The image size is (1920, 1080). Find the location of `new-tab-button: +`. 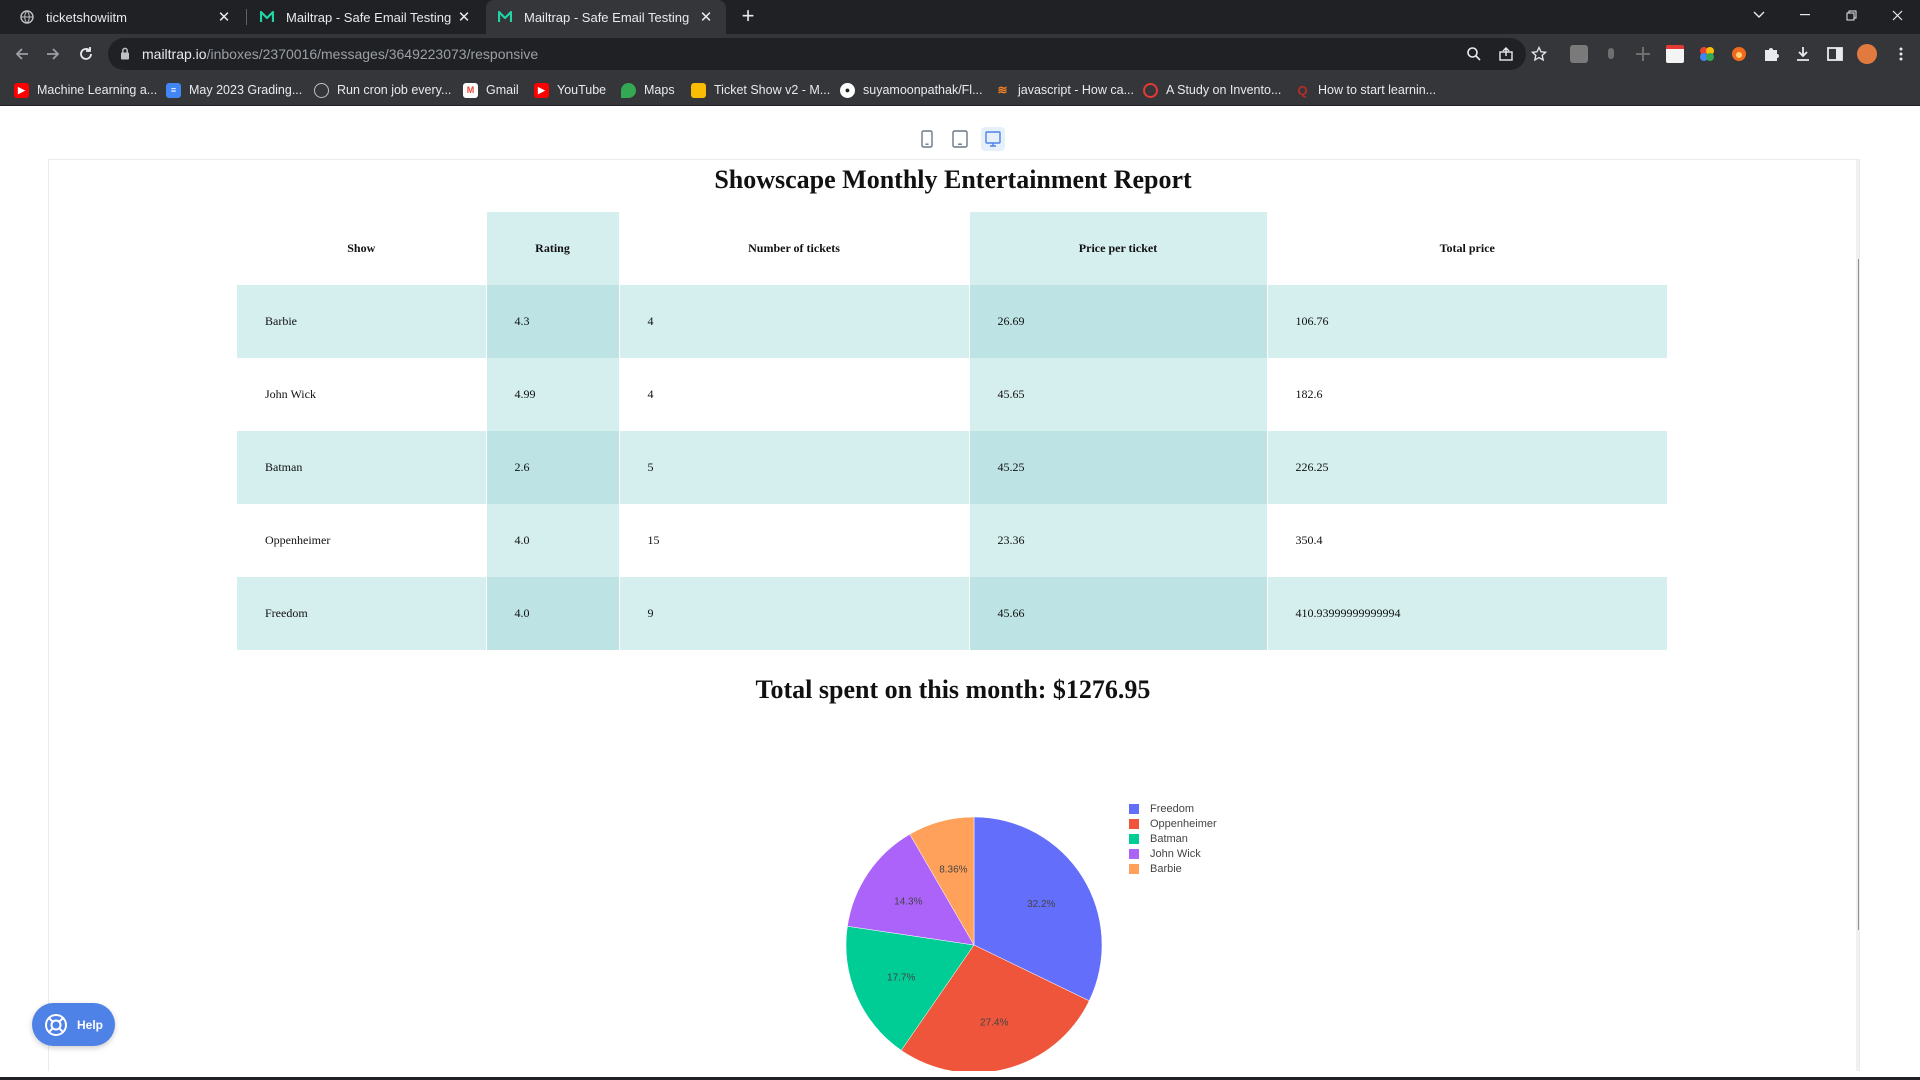

new-tab-button: + is located at coordinates (748, 17).